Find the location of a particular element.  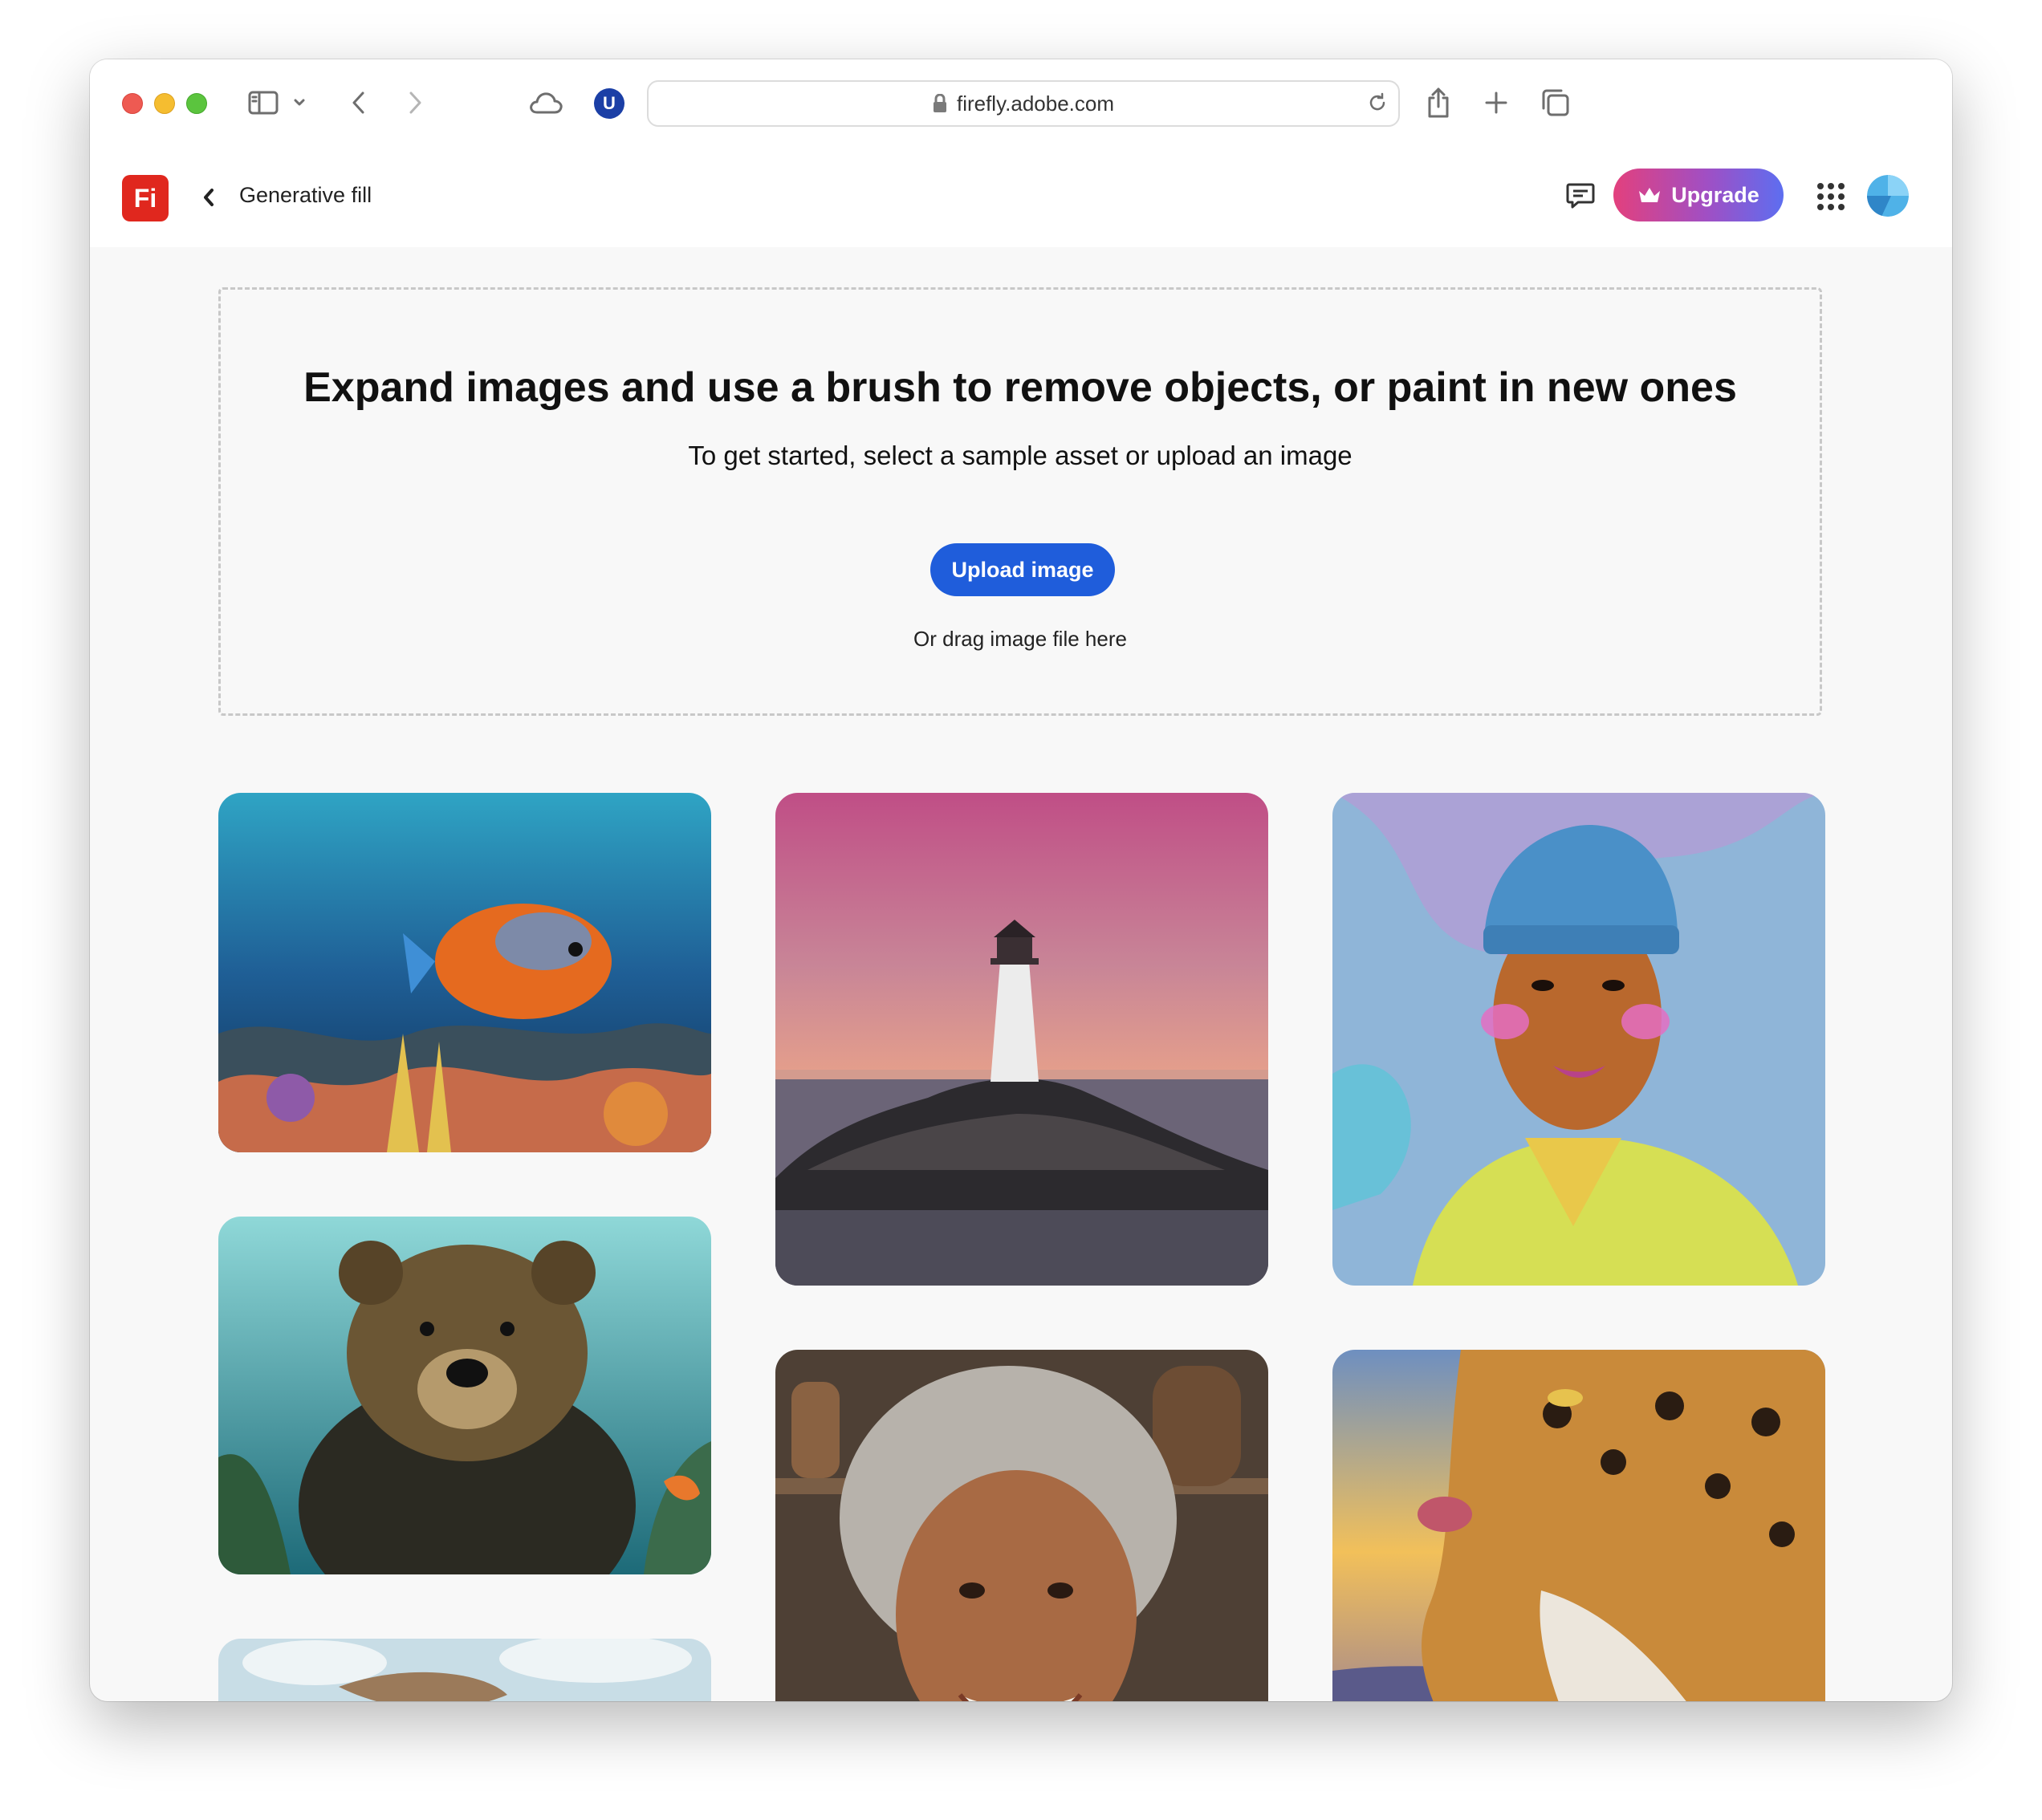

sample-image-leopard is located at coordinates (1578, 1525).